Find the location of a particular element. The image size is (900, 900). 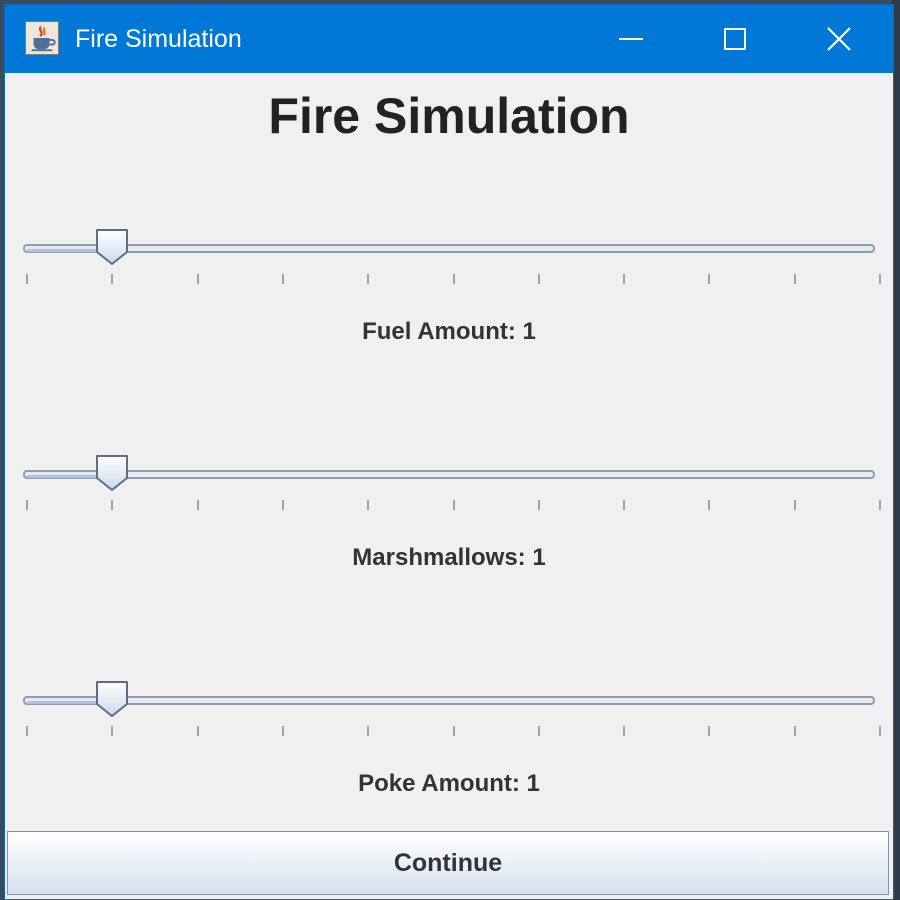

poke-slider-ticks is located at coordinates (449, 732).